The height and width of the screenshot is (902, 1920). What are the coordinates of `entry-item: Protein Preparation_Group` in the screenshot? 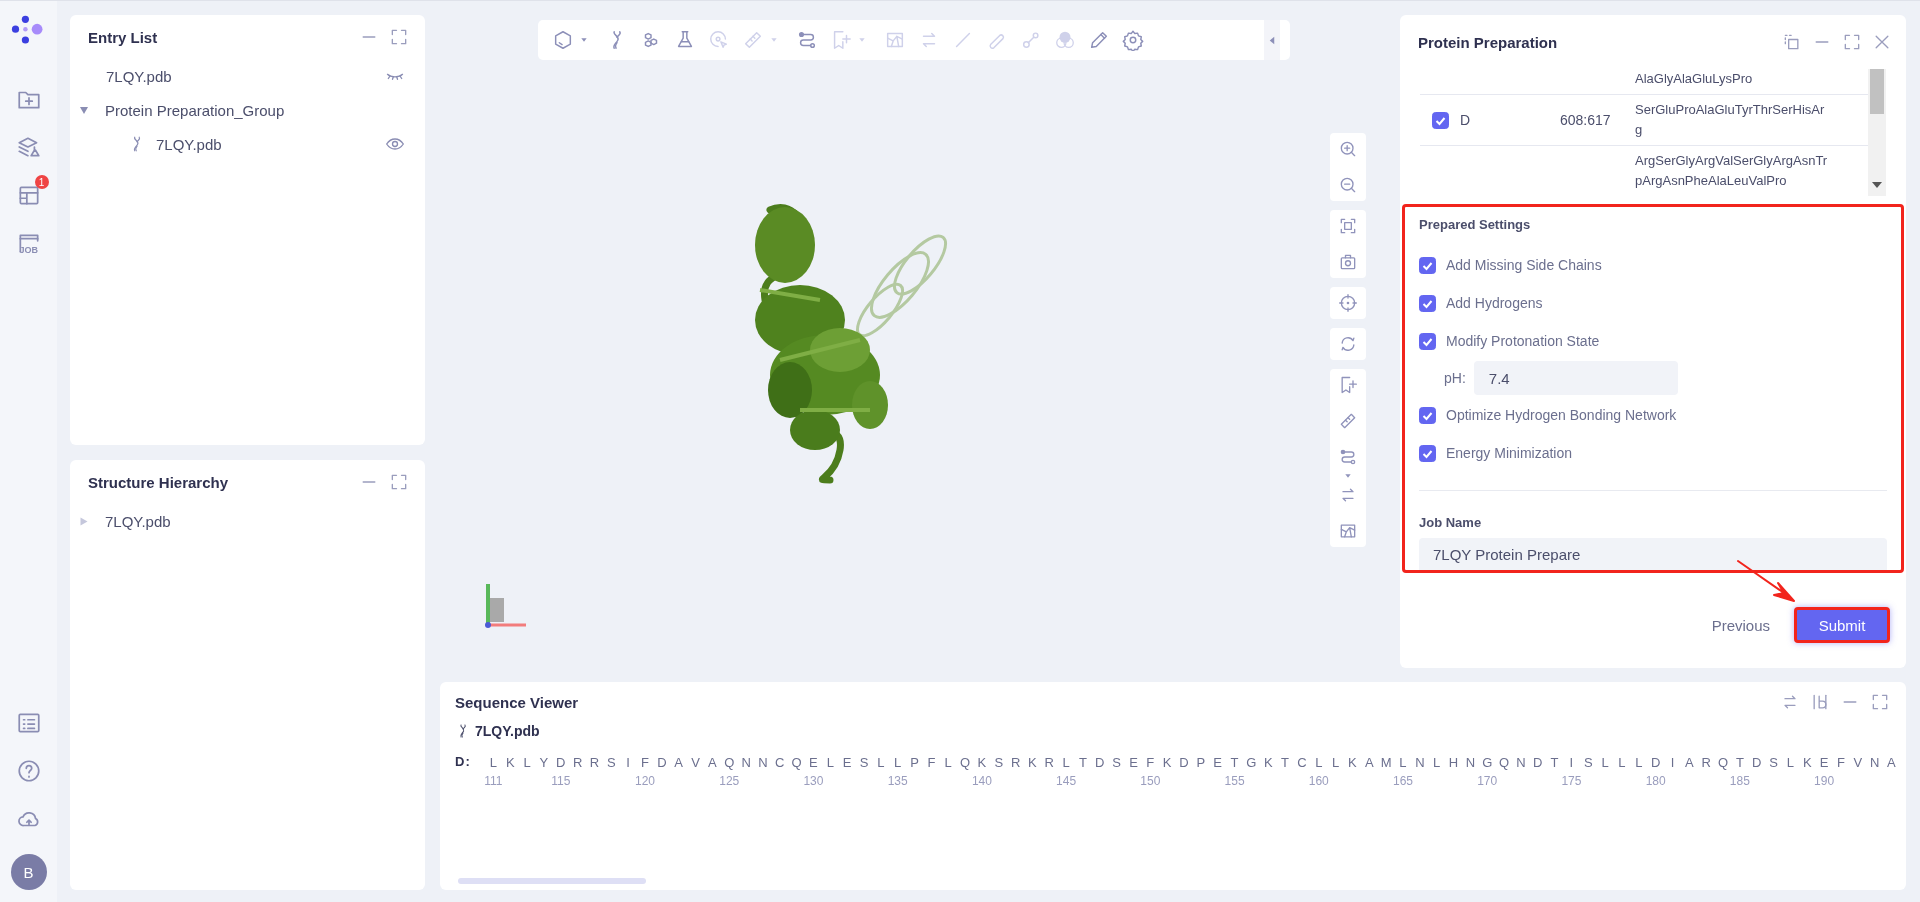 It's located at (255, 110).